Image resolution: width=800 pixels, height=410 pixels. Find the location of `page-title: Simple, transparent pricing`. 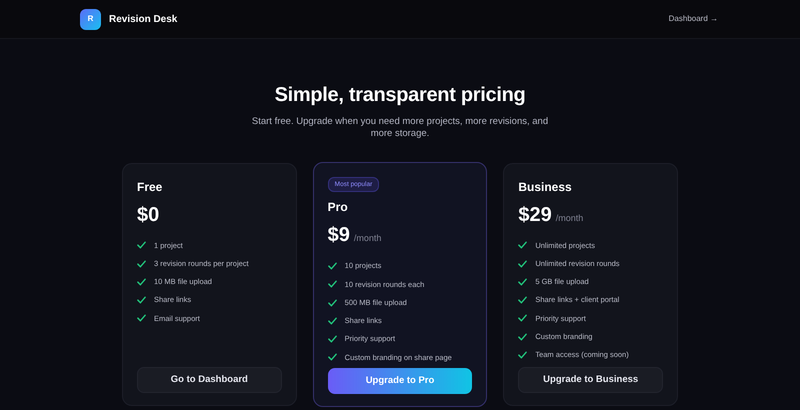

page-title: Simple, transparent pricing is located at coordinates (400, 95).